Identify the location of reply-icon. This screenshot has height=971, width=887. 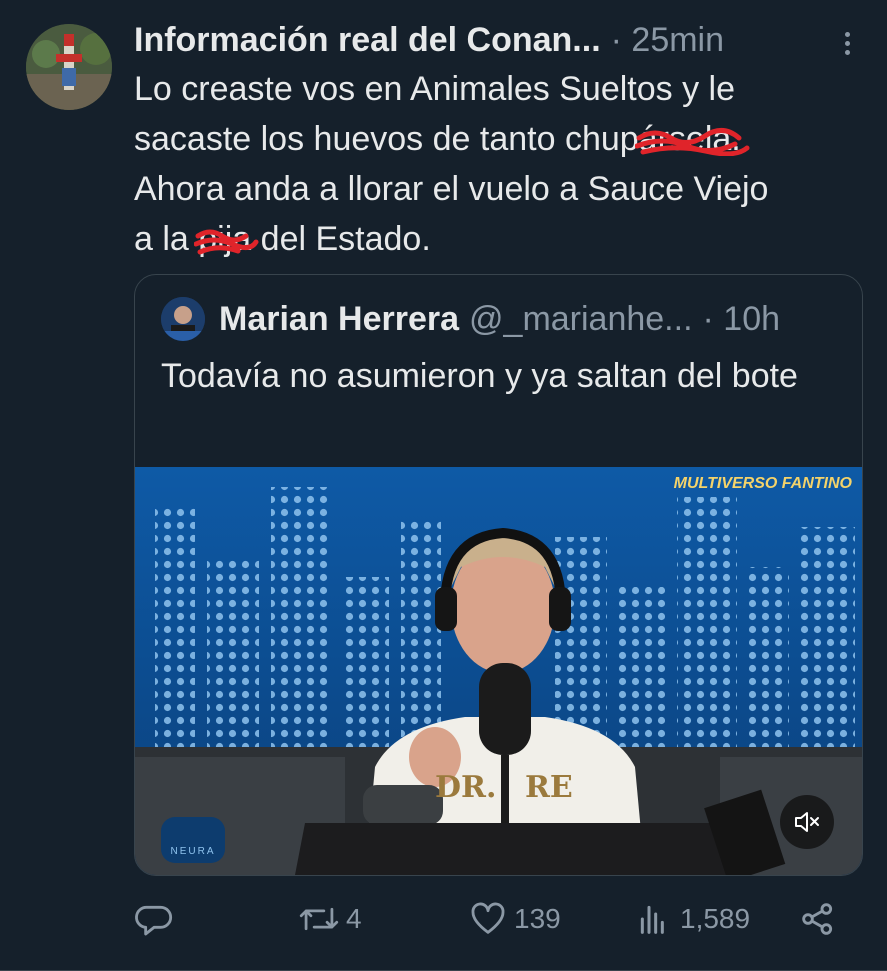
(154, 920).